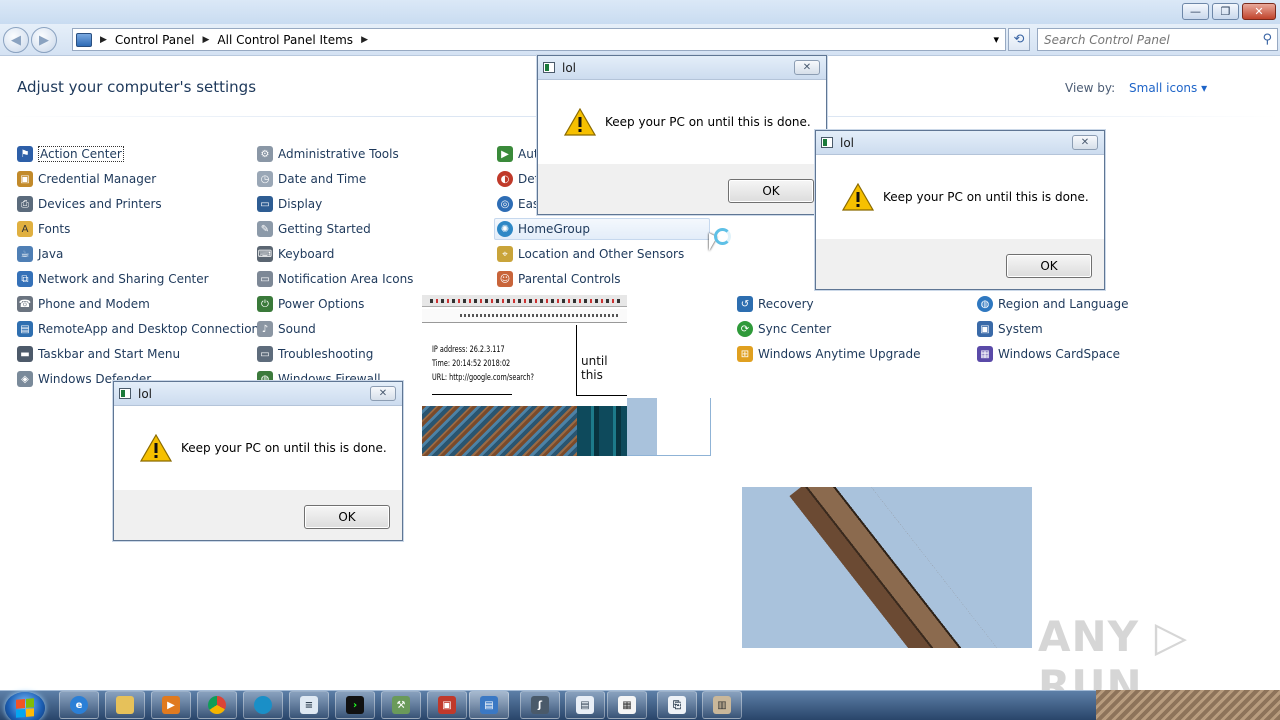  I want to click on taskbar-ie-button: e, so click(79, 705).